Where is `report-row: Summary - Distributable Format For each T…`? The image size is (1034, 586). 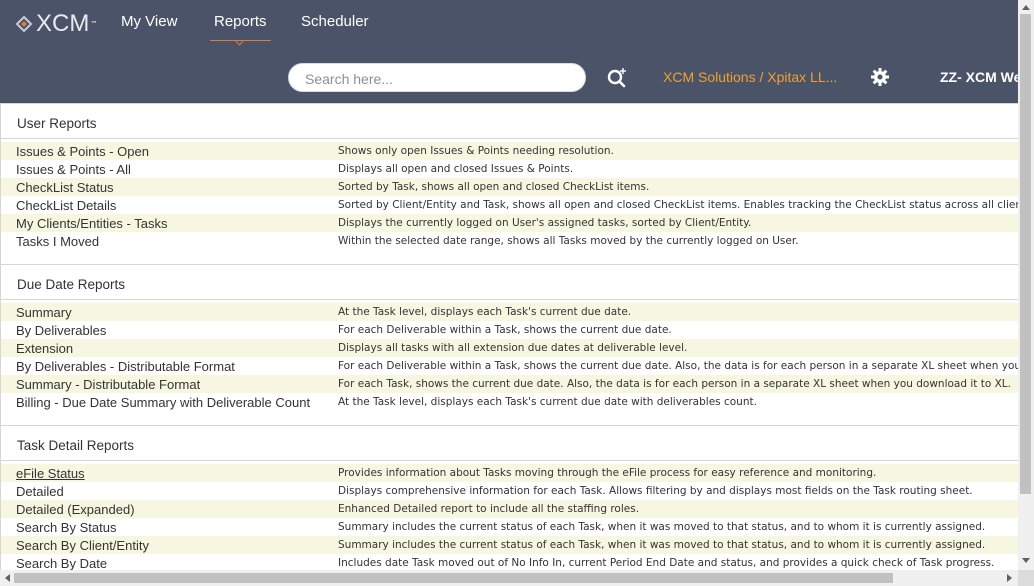
report-row: Summary - Distributable Format For each T… is located at coordinates (509, 384).